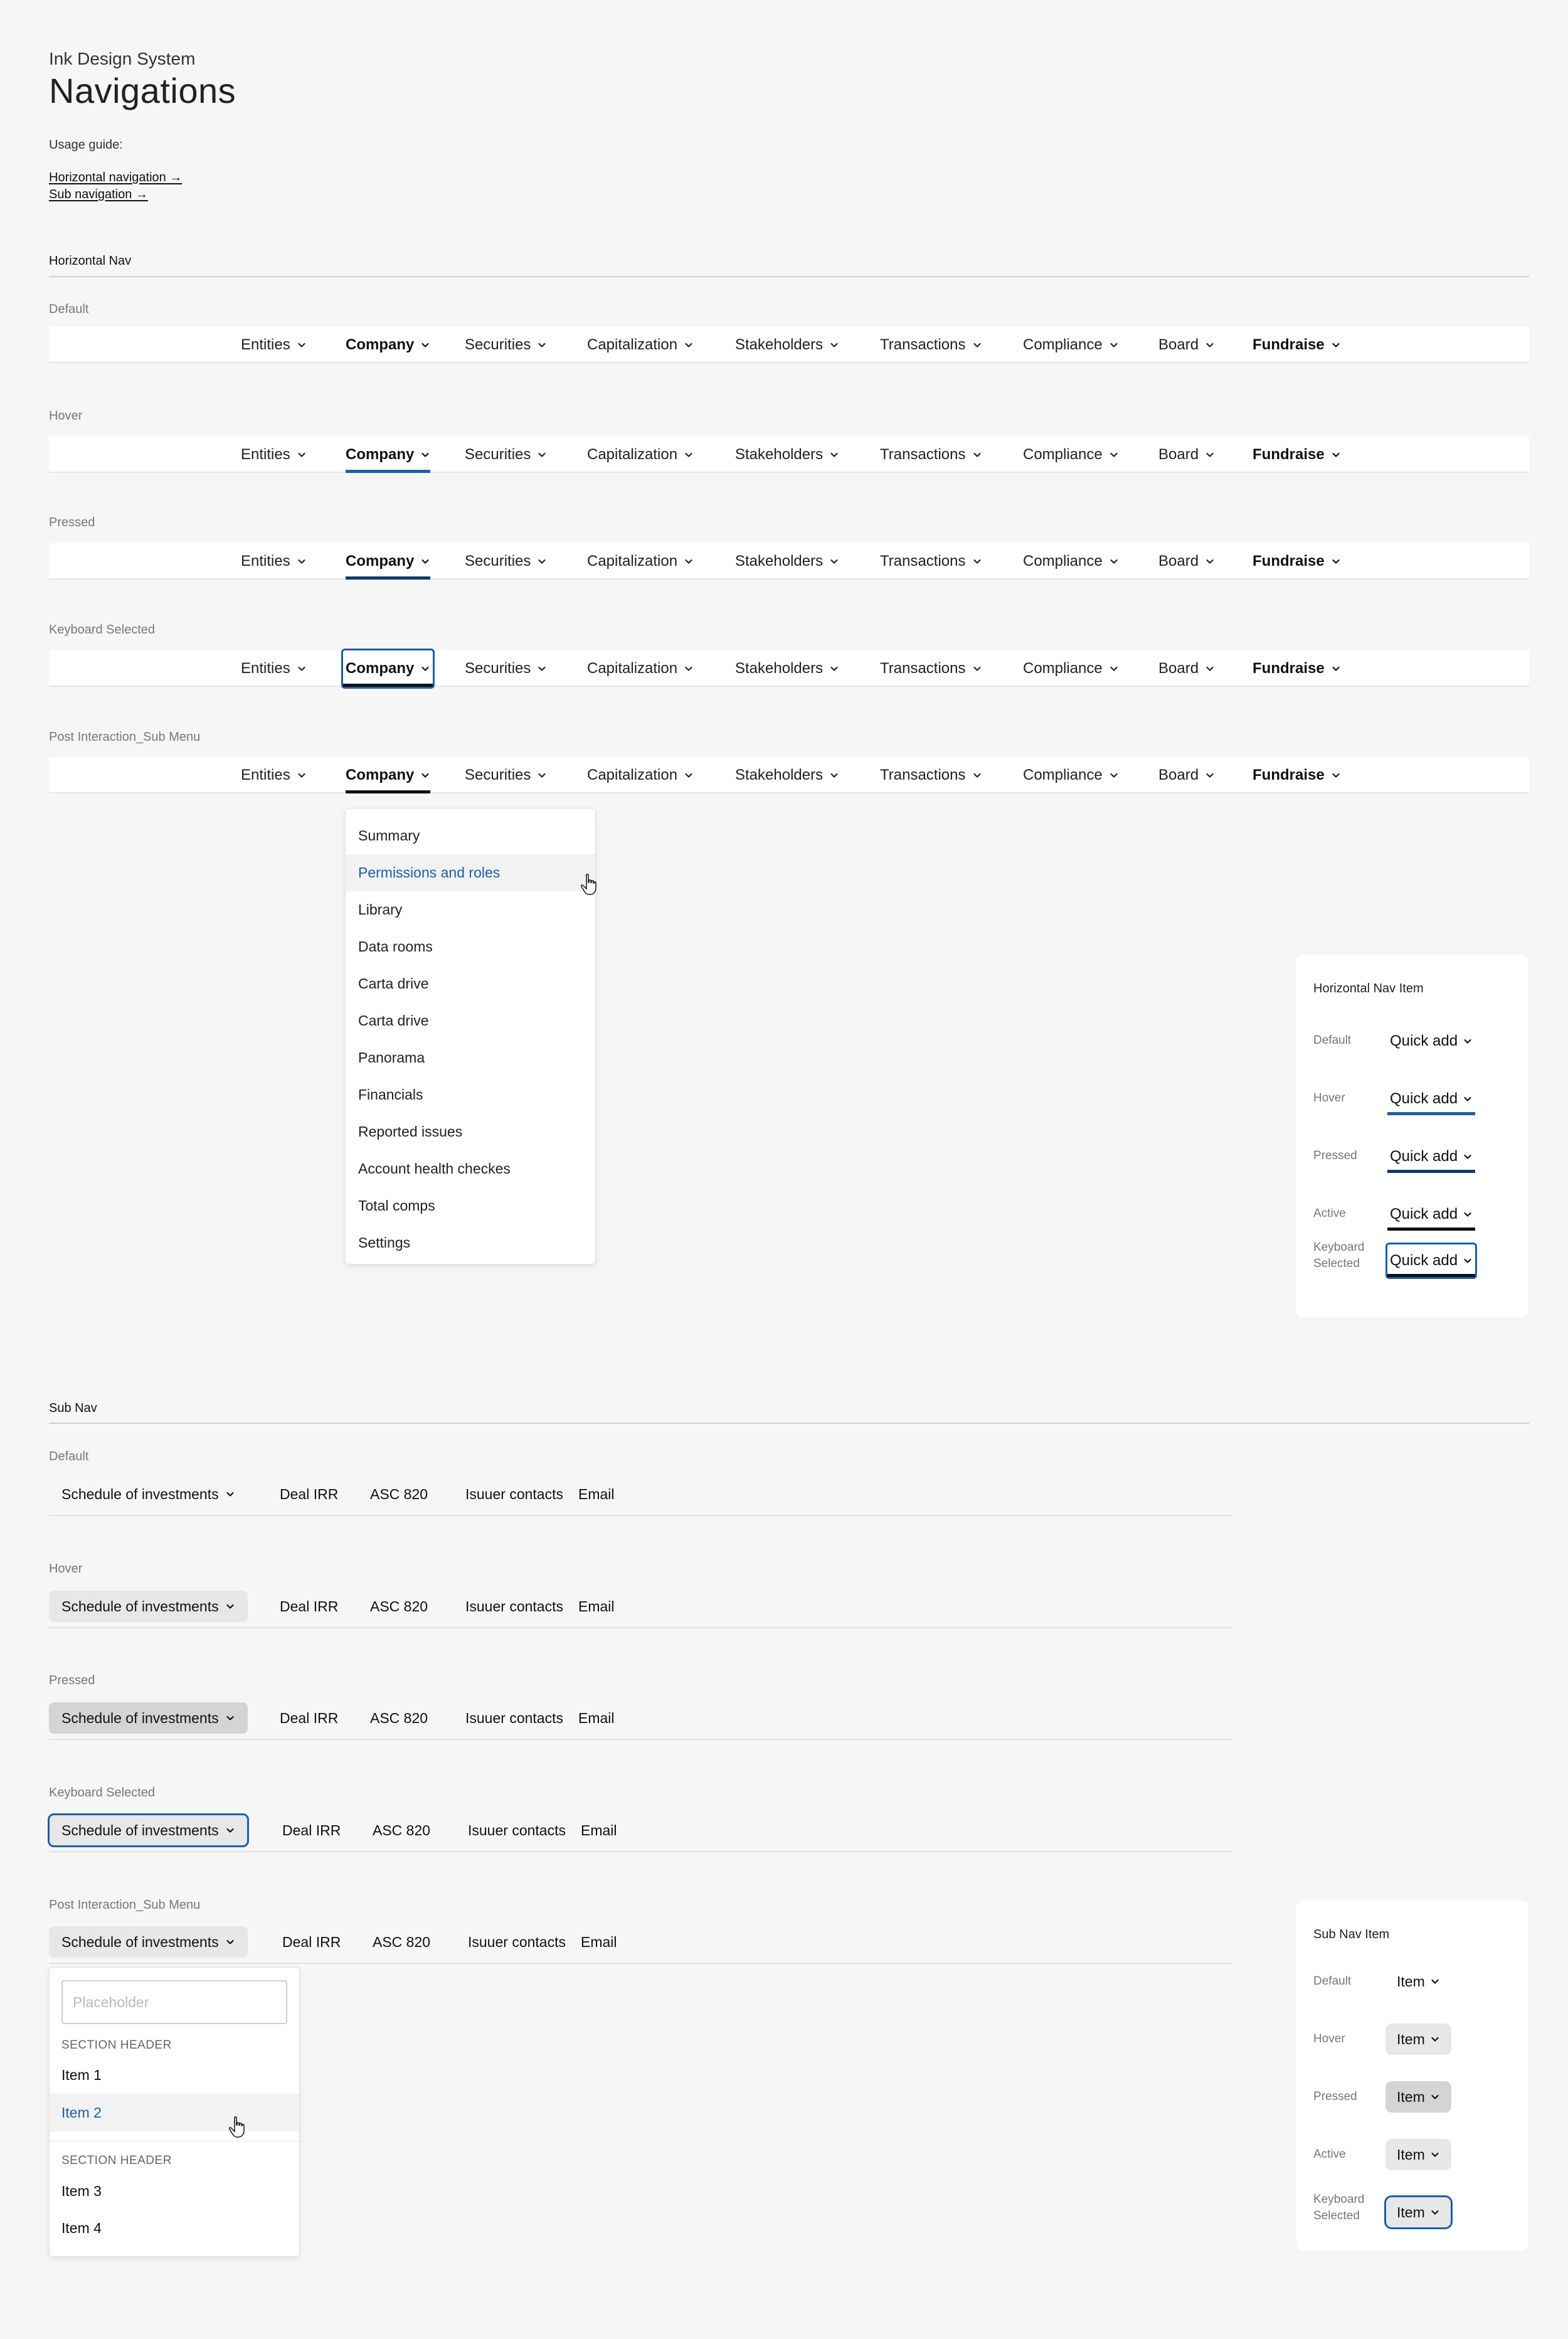  What do you see at coordinates (115, 178) in the screenshot?
I see `horizontal-navigation-link: Horizontal navigation →` at bounding box center [115, 178].